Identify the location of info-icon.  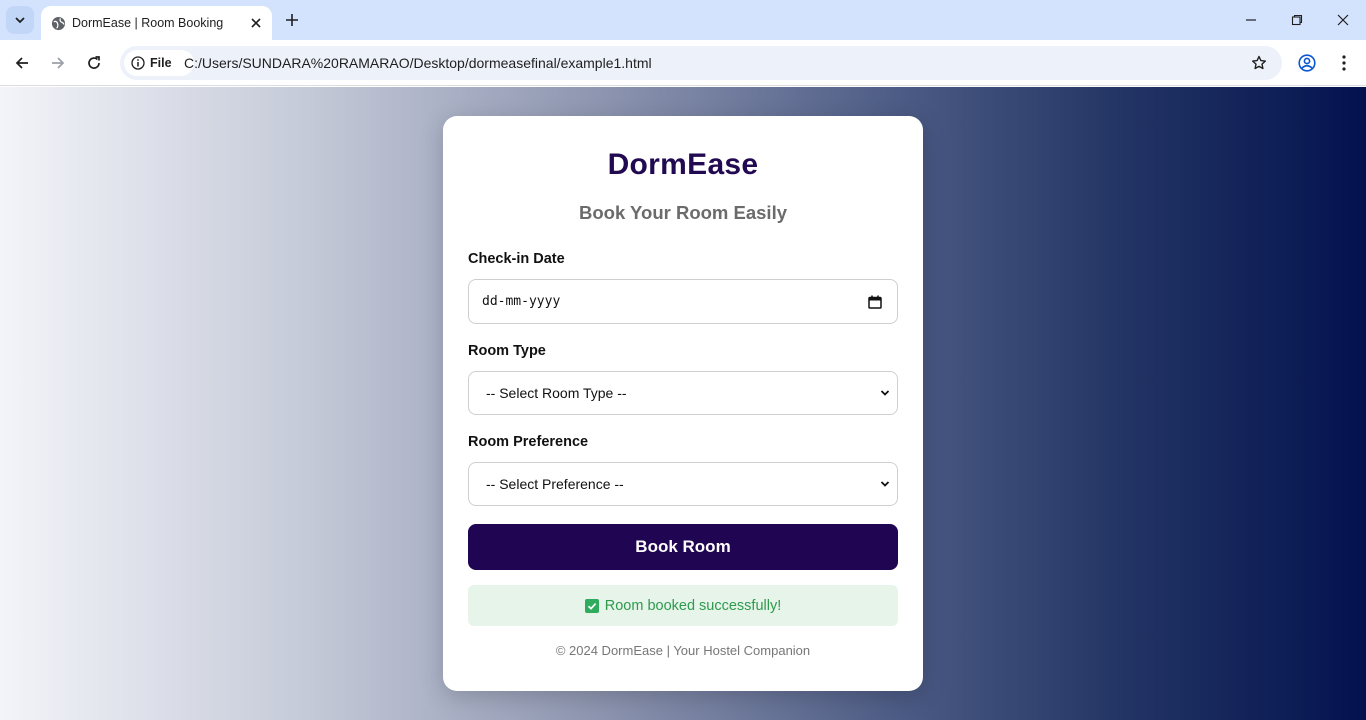
(138, 63).